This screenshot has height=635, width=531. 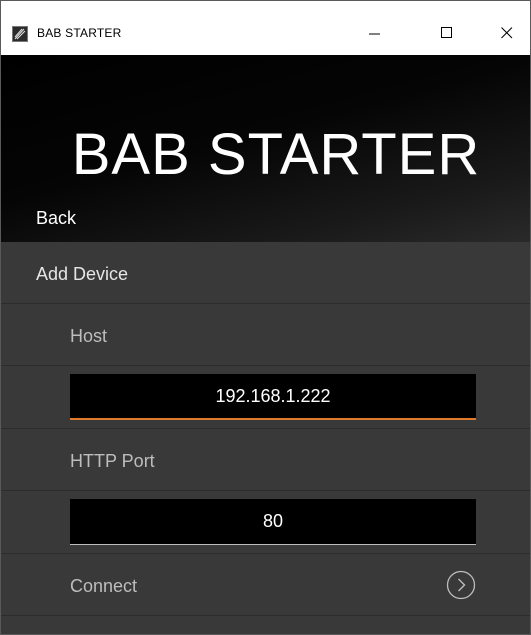 I want to click on port-field-row, so click(x=265, y=522).